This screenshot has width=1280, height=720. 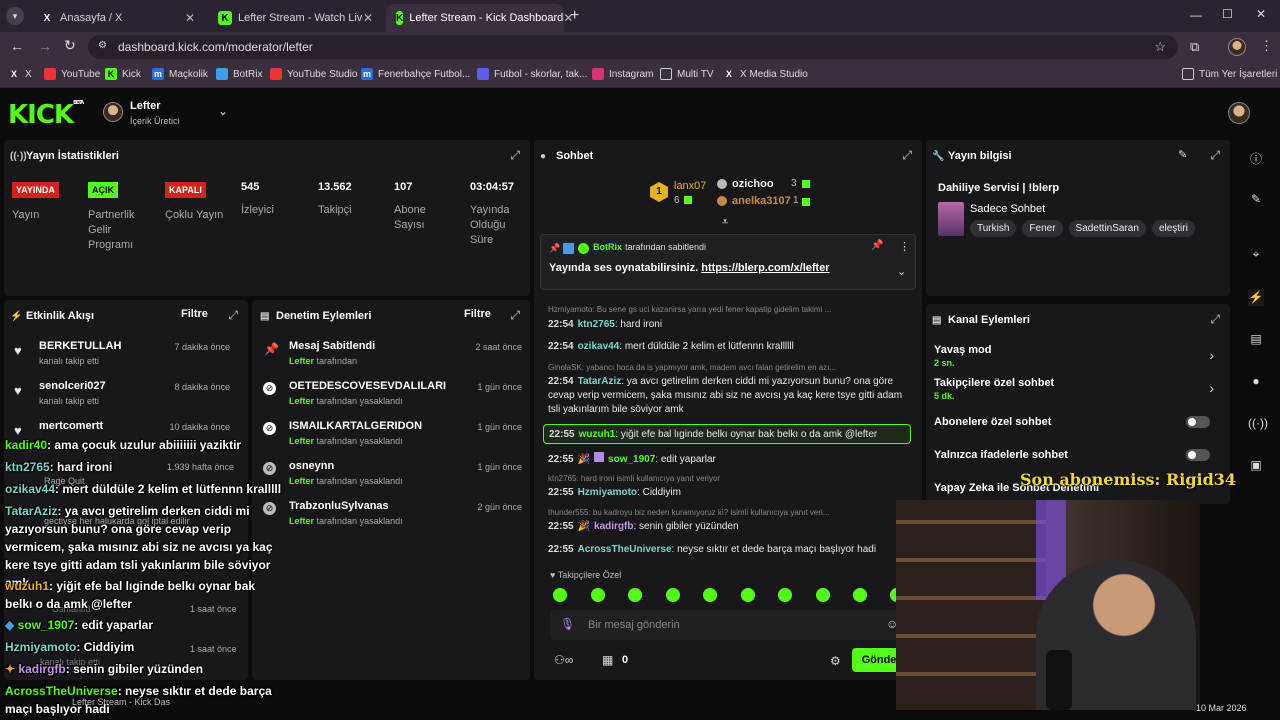 What do you see at coordinates (633, 47) in the screenshot?
I see `url-field: ⚙ dashboard.kick.com/moderator/lefter ☆` at bounding box center [633, 47].